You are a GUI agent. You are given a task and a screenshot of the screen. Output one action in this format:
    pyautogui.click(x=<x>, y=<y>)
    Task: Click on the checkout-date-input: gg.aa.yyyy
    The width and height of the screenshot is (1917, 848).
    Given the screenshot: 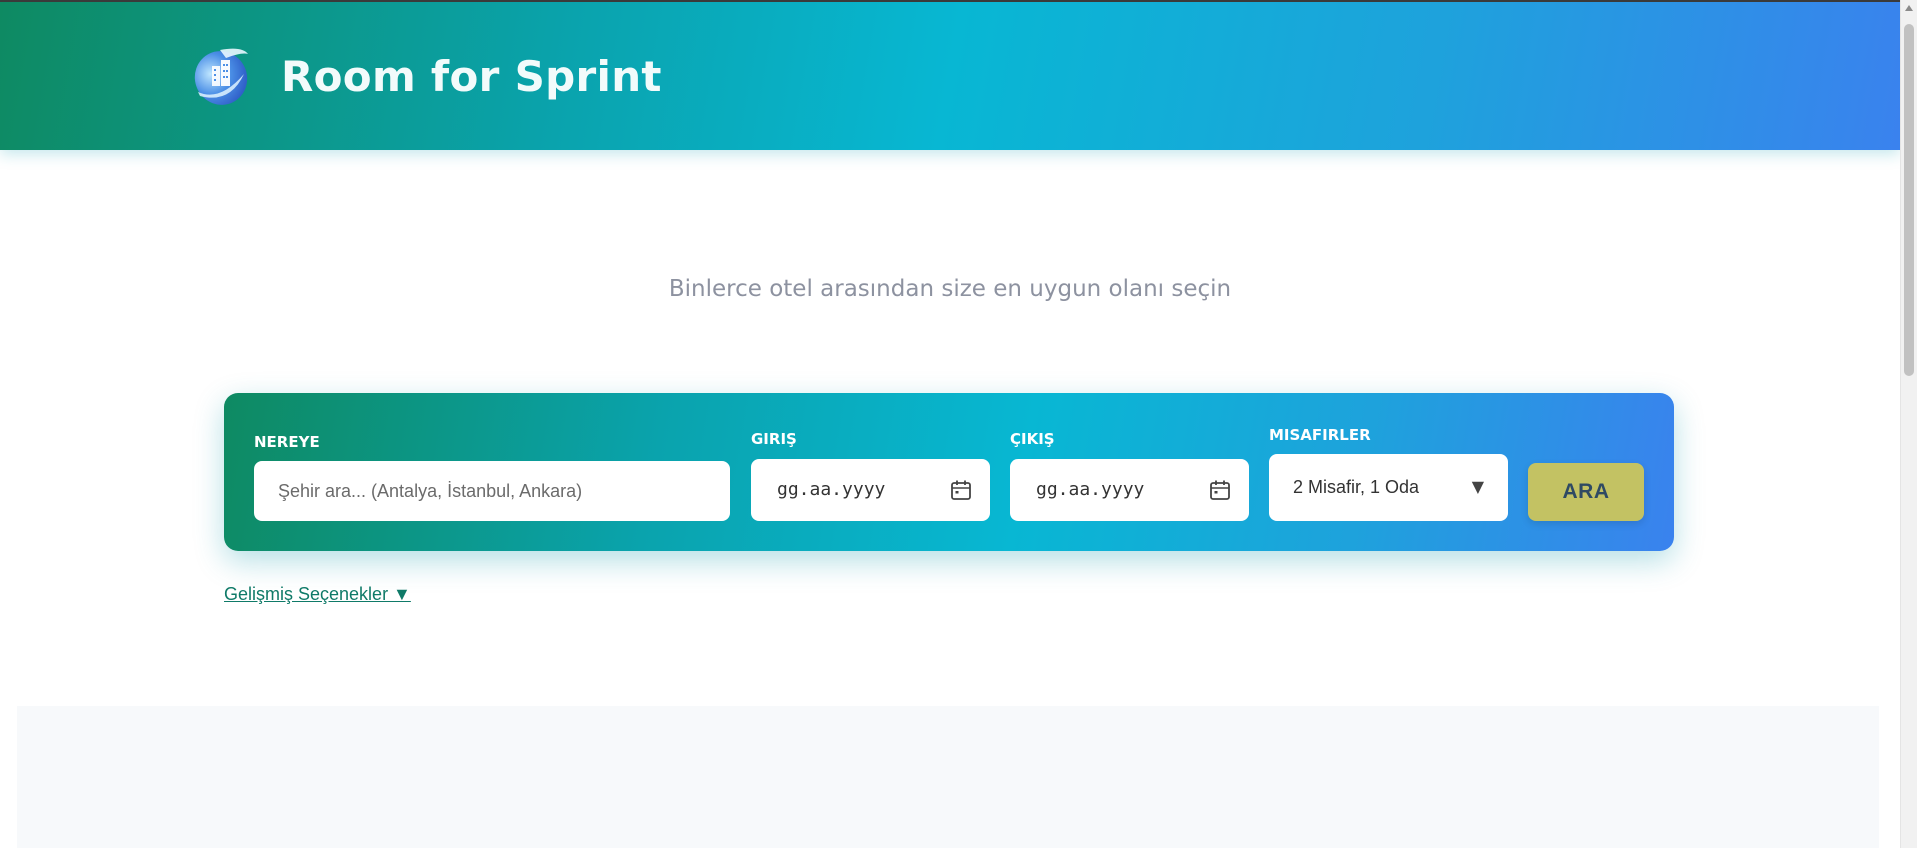 What is the action you would take?
    pyautogui.click(x=1129, y=490)
    